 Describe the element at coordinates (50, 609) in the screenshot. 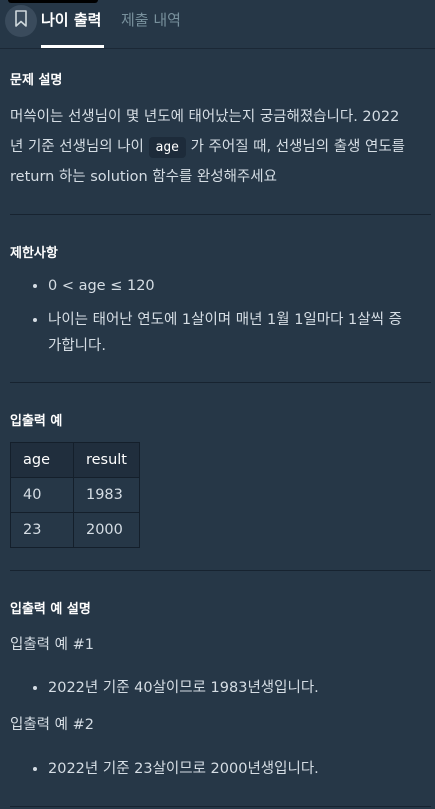

I see `explanation-heading: 입출력 예 설명` at that location.